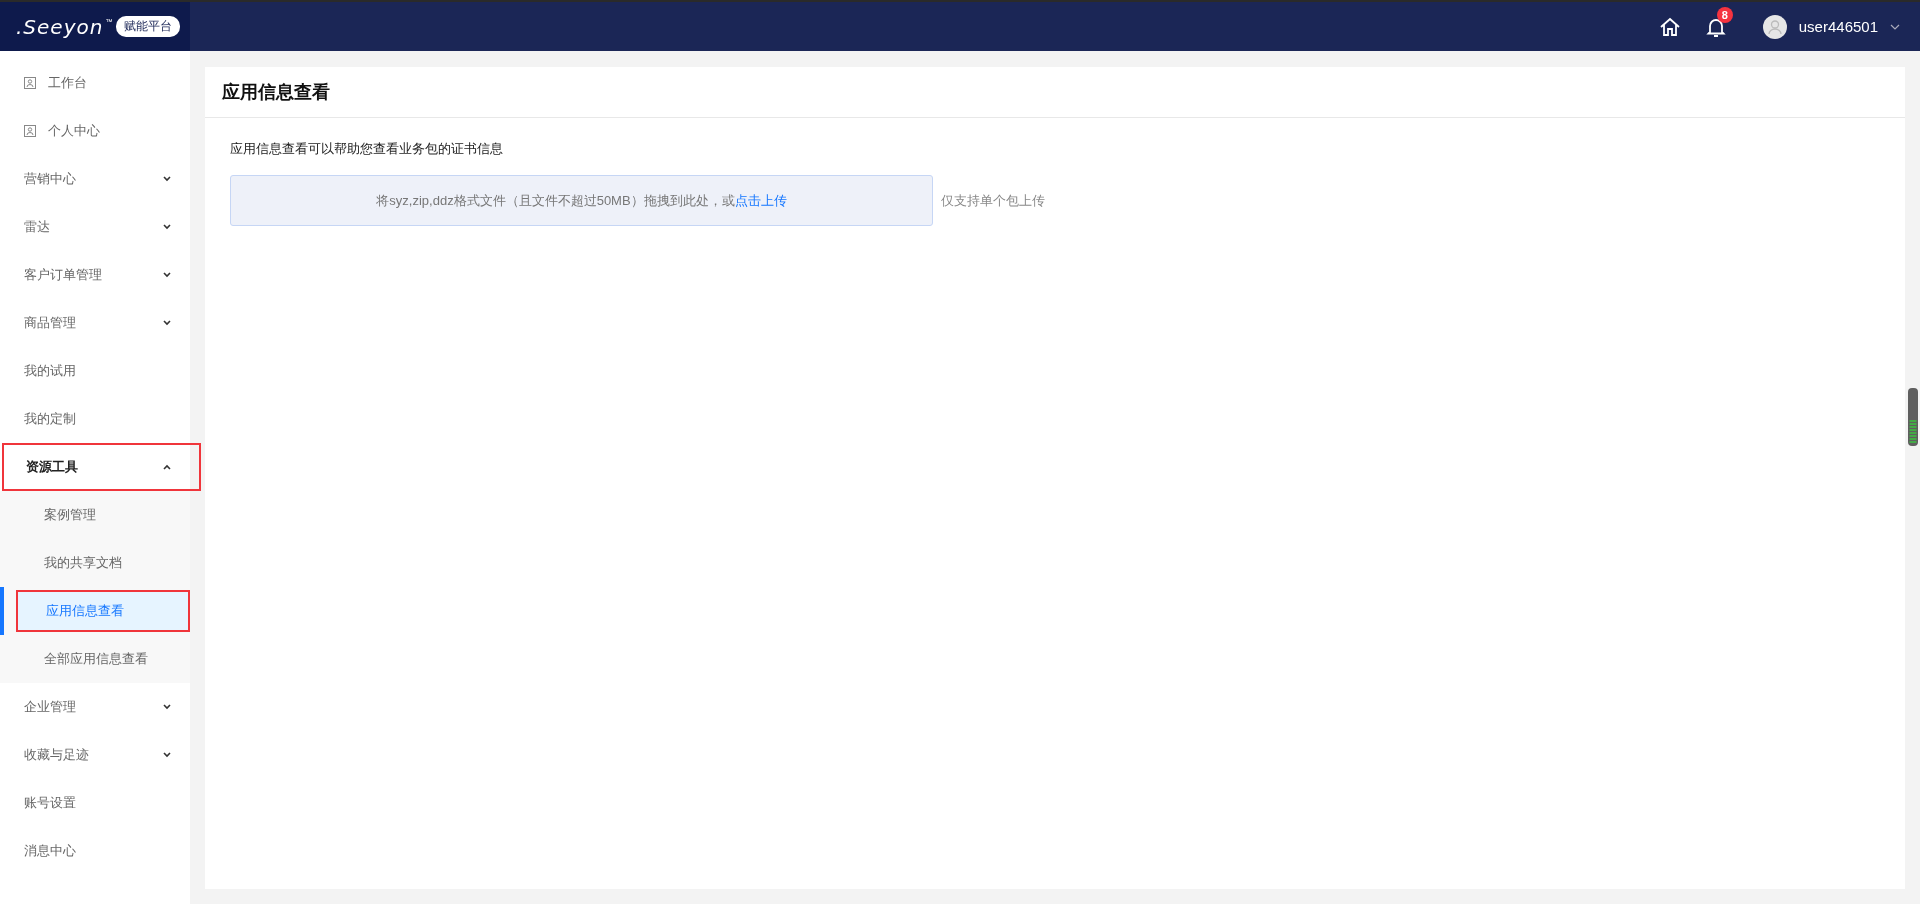  What do you see at coordinates (95, 83) in the screenshot?
I see `sidebar-item: 工作台` at bounding box center [95, 83].